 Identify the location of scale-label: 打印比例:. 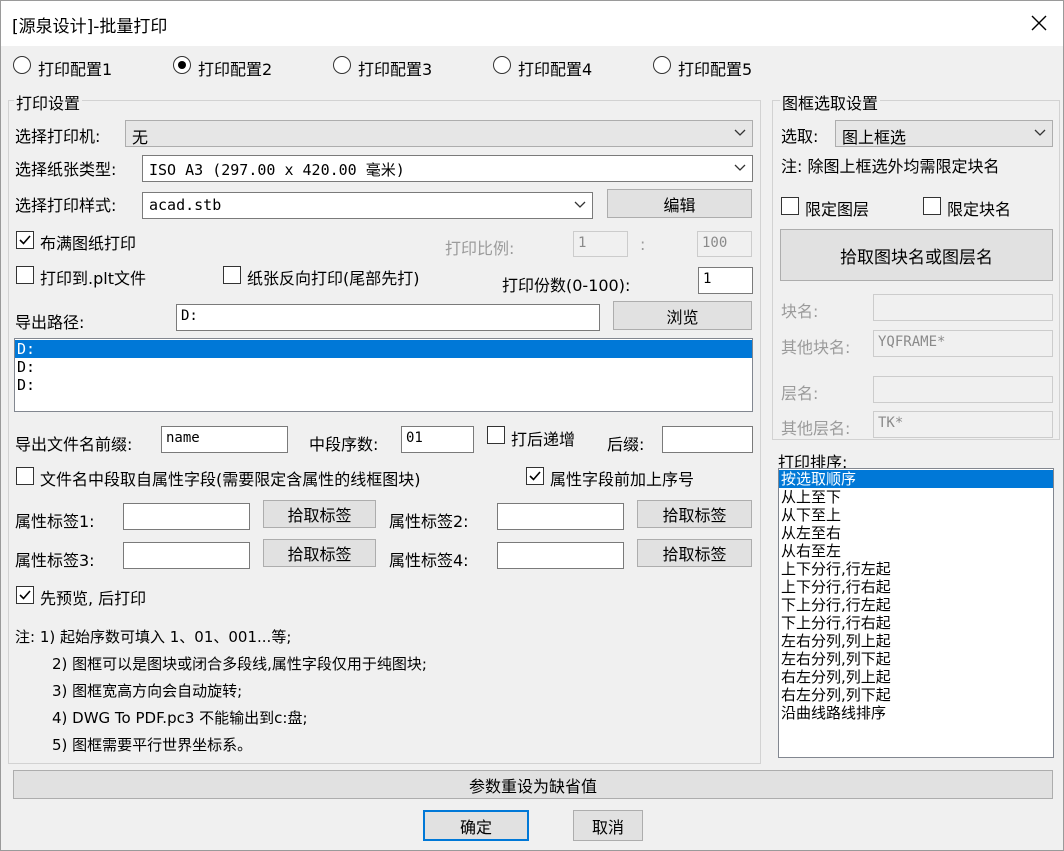
(480, 248).